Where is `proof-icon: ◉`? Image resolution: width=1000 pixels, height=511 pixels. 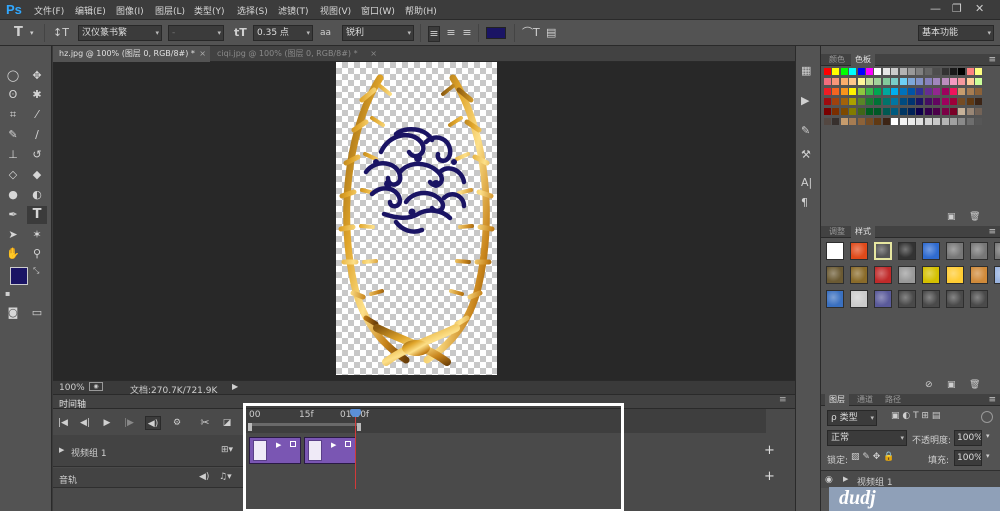
proof-icon: ◉ is located at coordinates (96, 386).